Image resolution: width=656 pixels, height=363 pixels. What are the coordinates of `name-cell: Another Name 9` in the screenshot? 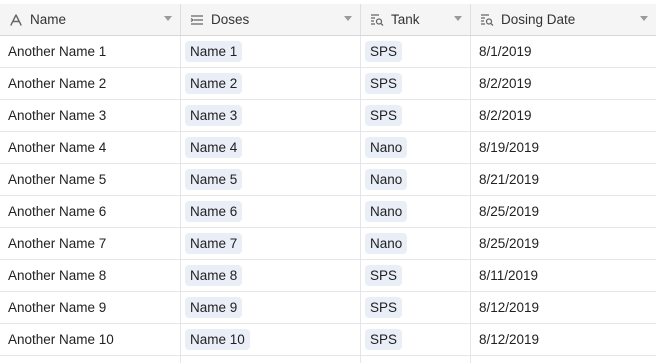 It's located at (90, 307).